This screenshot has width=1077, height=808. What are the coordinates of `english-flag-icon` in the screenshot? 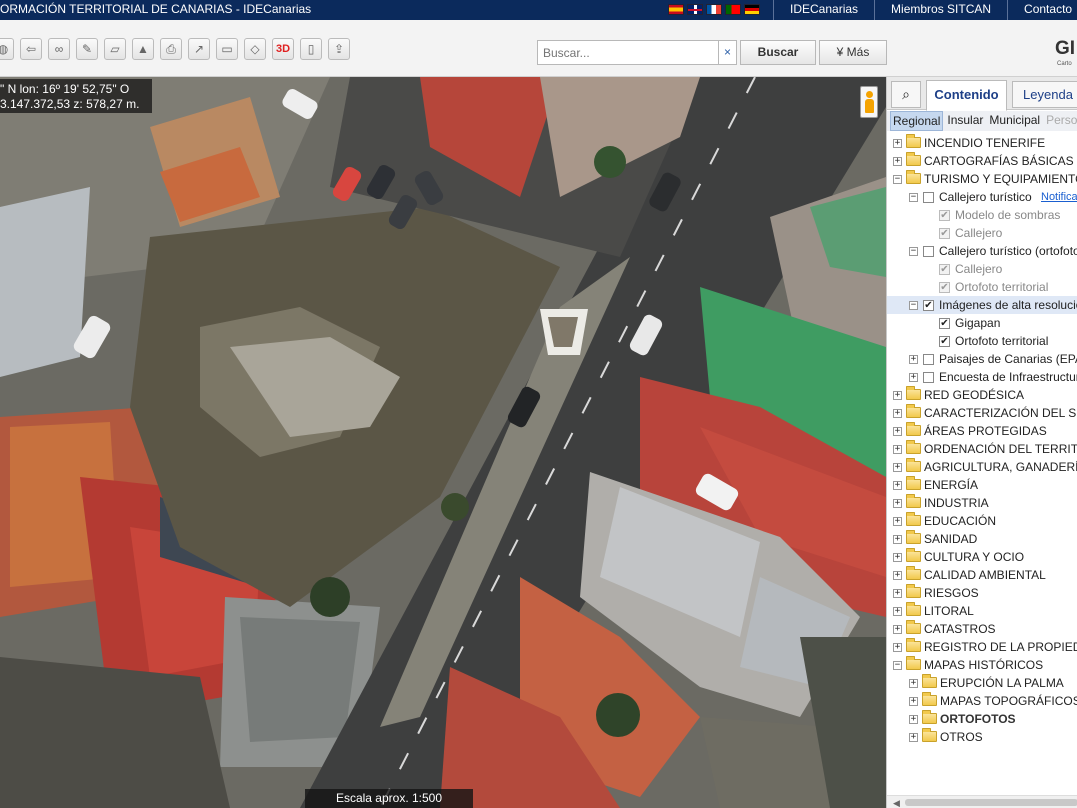 It's located at (695, 9).